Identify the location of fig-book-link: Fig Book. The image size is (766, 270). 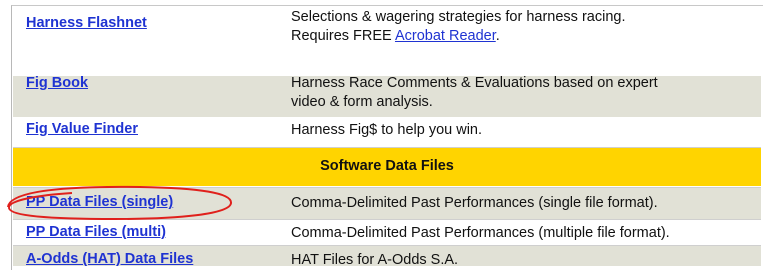
(57, 83).